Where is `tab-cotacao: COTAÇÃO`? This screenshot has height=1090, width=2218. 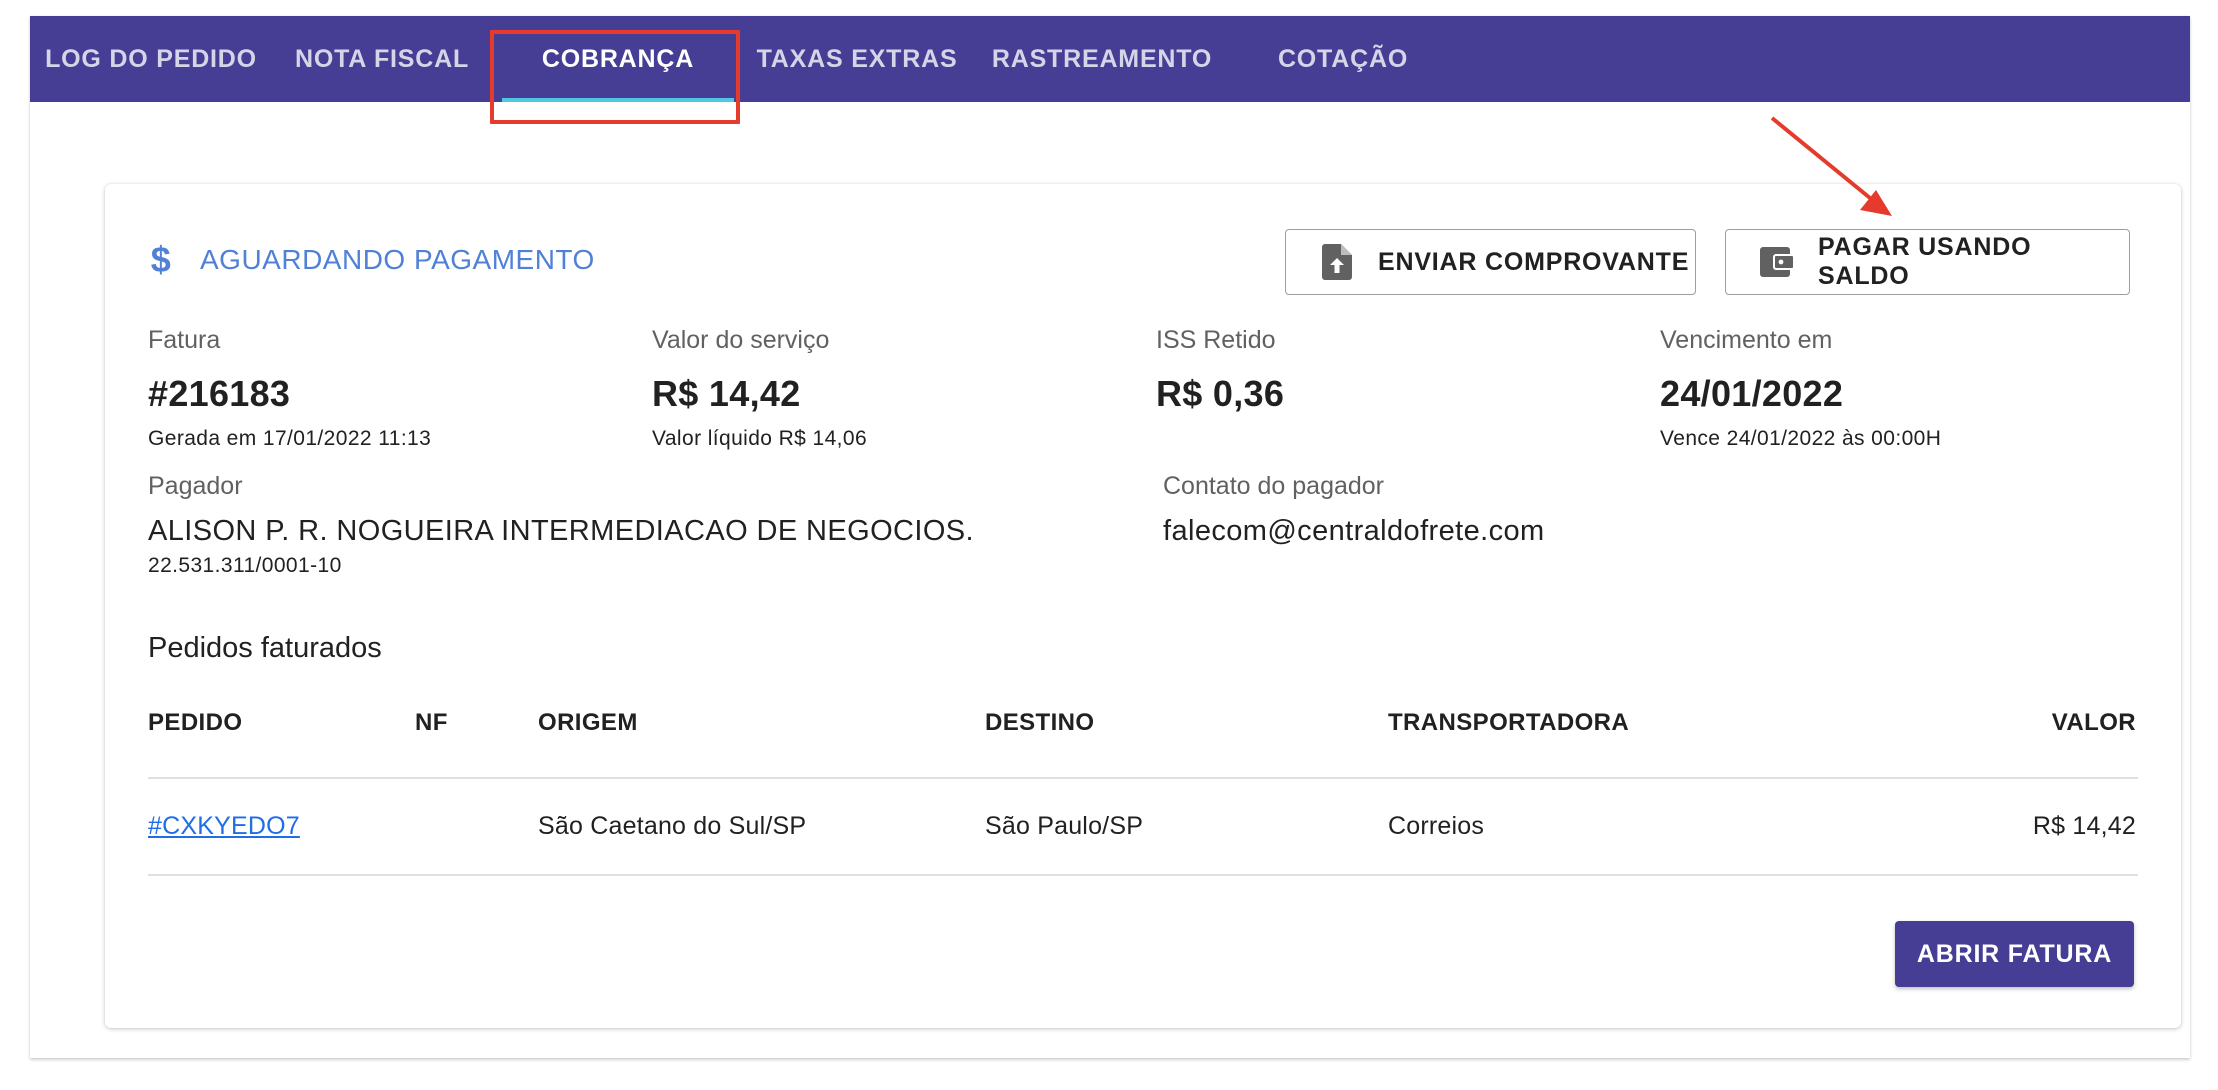 tab-cotacao: COTAÇÃO is located at coordinates (1343, 59).